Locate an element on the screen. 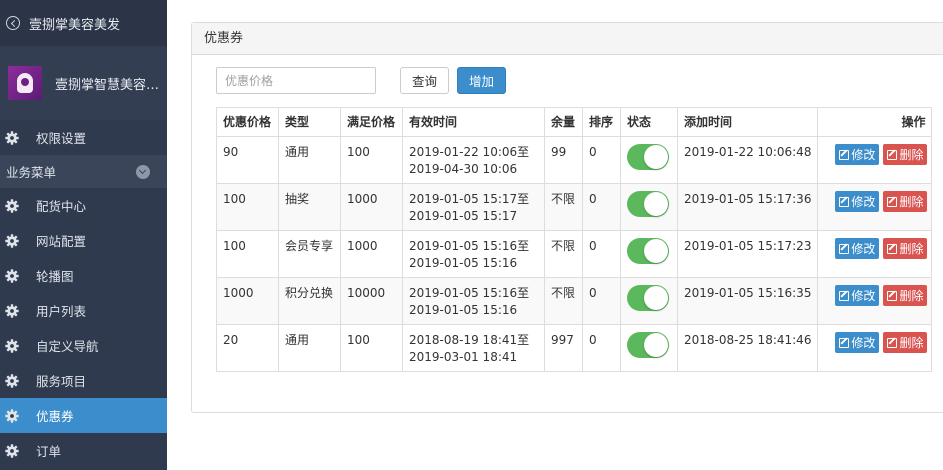 This screenshot has height=470, width=943. sidebar-item-2: 轮播图 is located at coordinates (83, 275).